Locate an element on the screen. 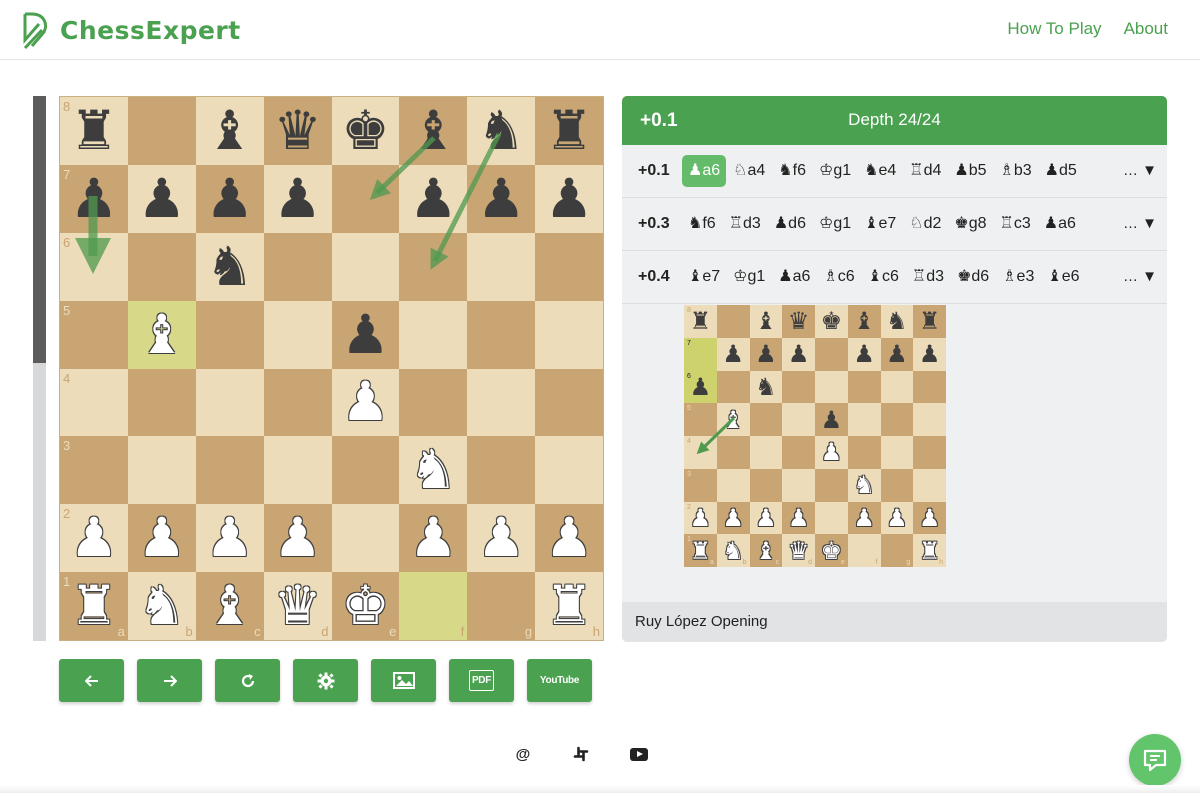  line-move: ♘d2 is located at coordinates (925, 224).